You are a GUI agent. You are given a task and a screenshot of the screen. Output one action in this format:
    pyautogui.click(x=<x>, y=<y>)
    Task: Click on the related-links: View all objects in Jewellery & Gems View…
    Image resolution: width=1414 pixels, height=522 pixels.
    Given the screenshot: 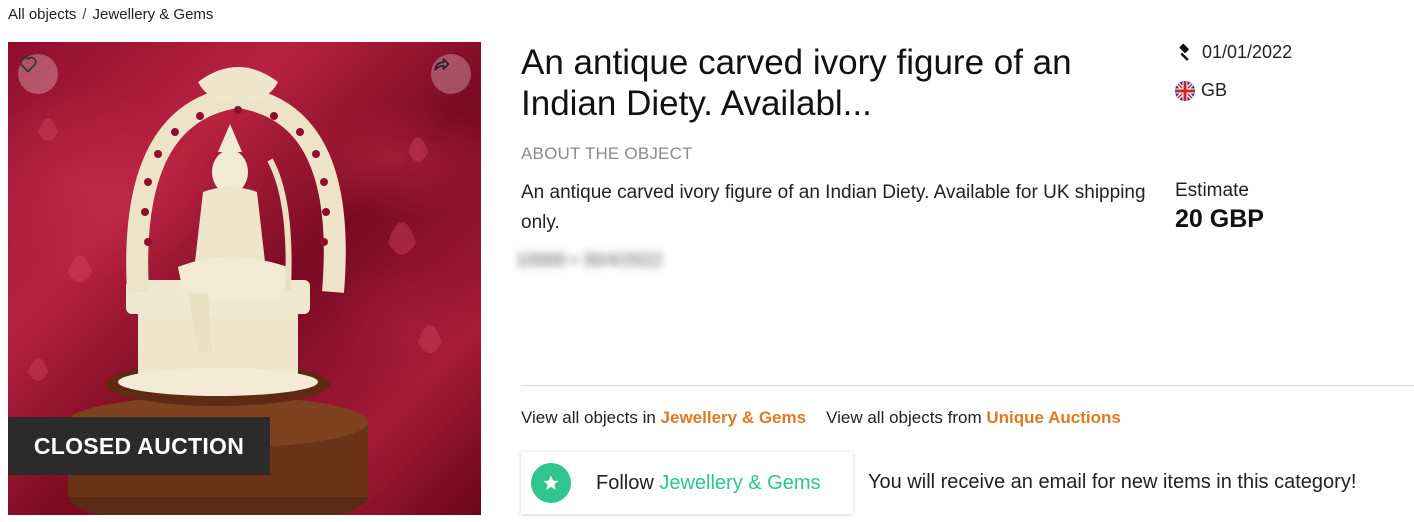 What is the action you would take?
    pyautogui.click(x=821, y=418)
    